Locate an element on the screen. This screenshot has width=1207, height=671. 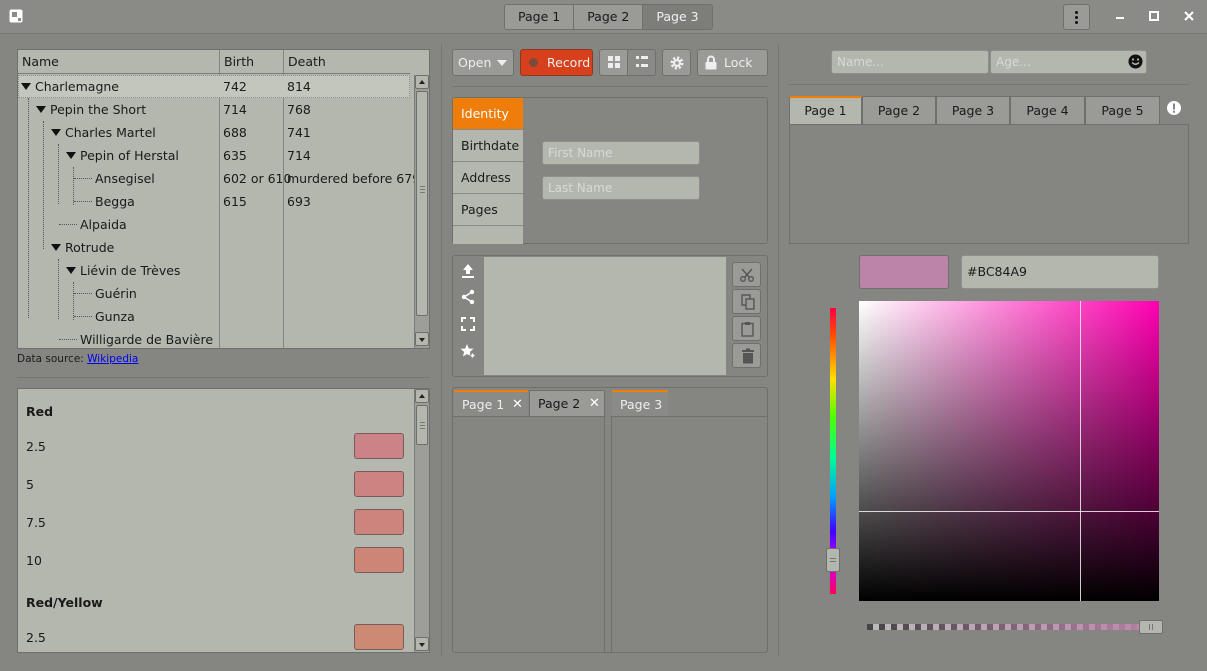
hue-slider-thumb is located at coordinates (833, 560).